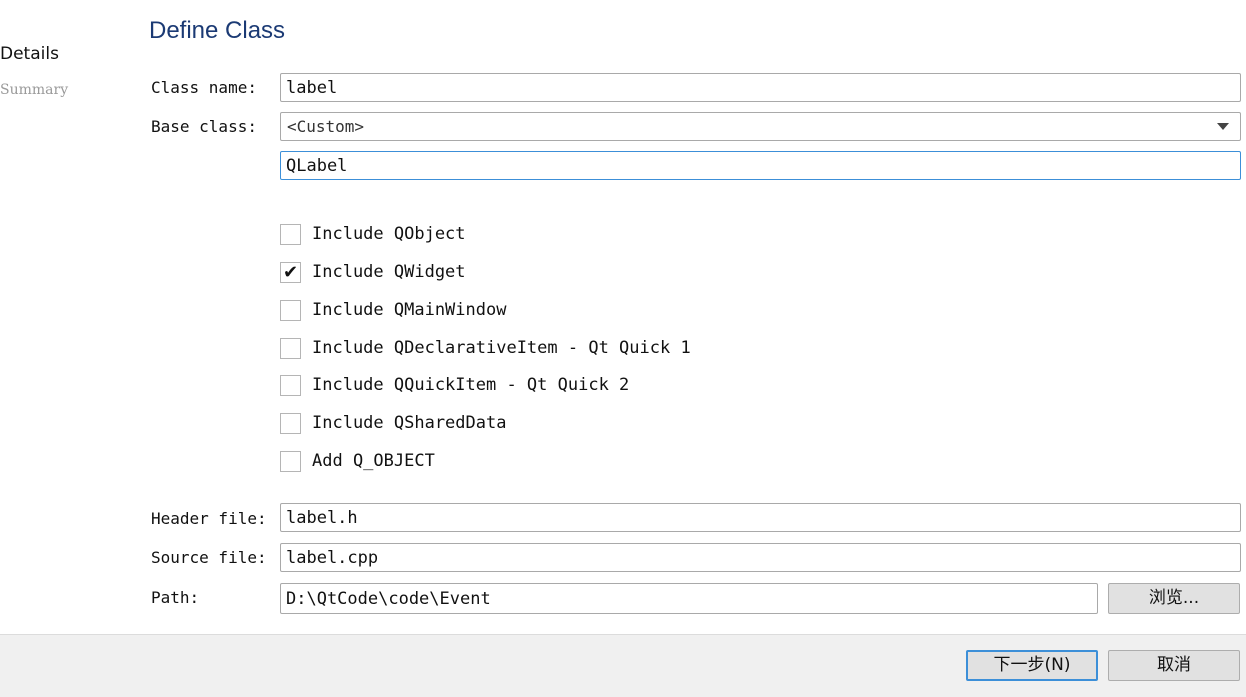 Image resolution: width=1246 pixels, height=697 pixels. I want to click on option-include-qdeclarativeitem: Include QDeclarativeItem - Qt Quick 1, so click(485, 348).